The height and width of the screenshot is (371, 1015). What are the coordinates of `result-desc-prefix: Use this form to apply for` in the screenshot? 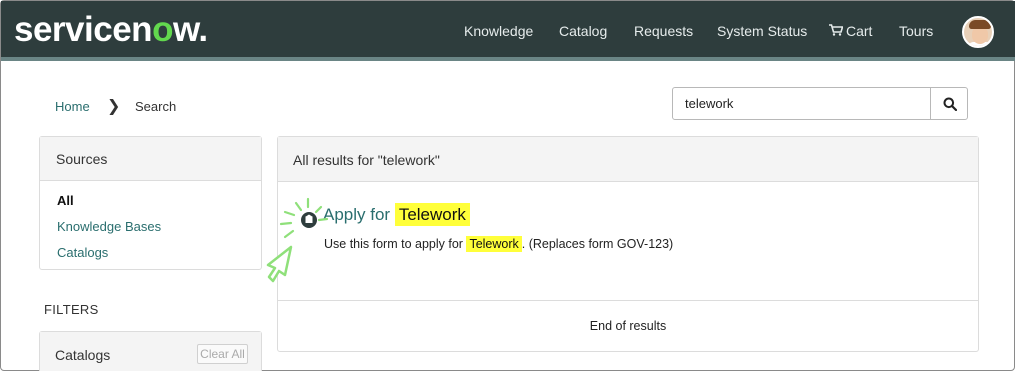 It's located at (393, 244).